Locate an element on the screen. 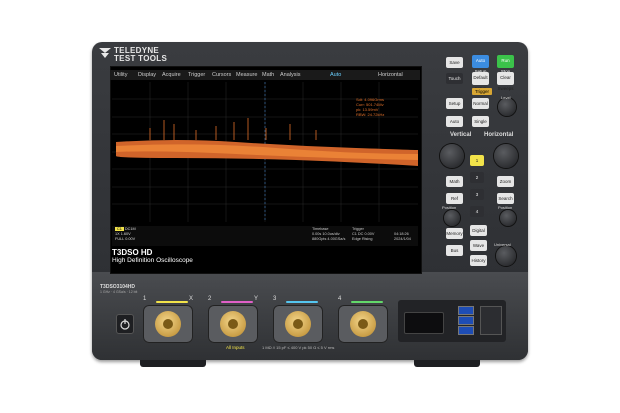  universal-label: Universal is located at coordinates (502, 244).